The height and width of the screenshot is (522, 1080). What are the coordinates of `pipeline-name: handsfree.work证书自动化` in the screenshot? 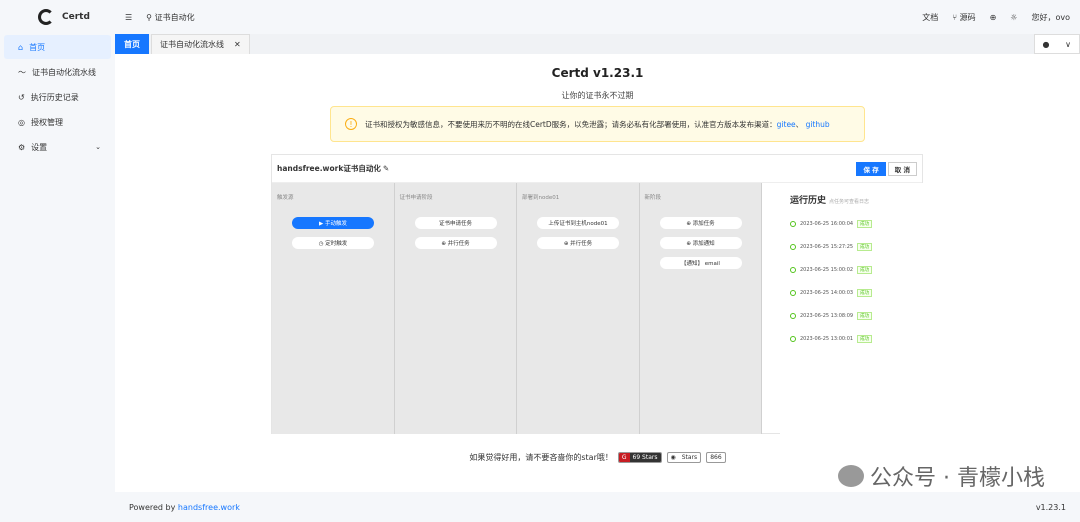 It's located at (329, 168).